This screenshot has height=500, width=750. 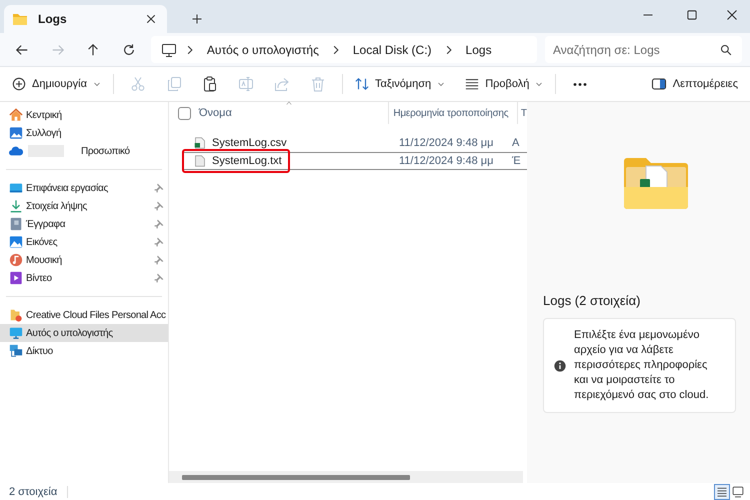 What do you see at coordinates (16, 315) in the screenshot?
I see `cloud-folder-icon` at bounding box center [16, 315].